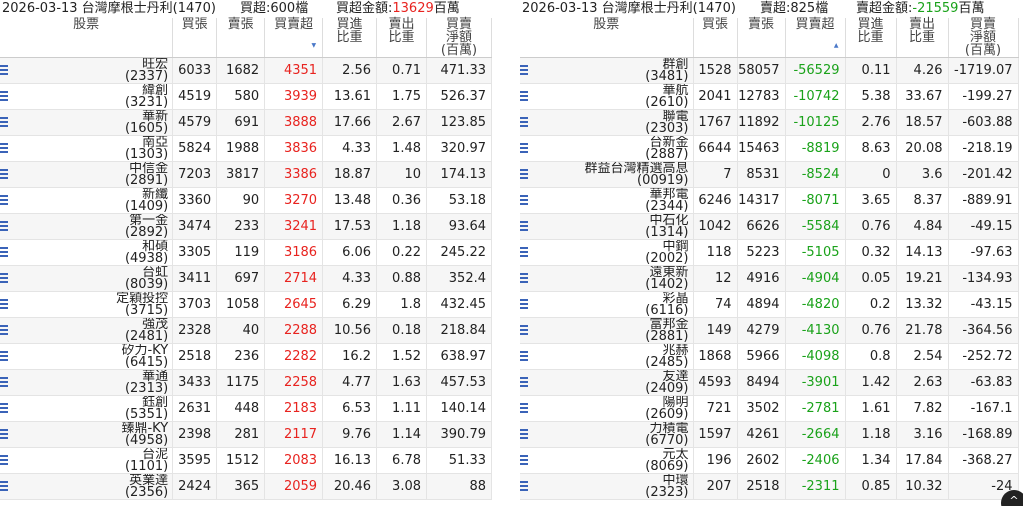  I want to click on table-row: 鈺創 (5351) 2631 448 2183 6.53 1.11 140.14, so click(246, 408).